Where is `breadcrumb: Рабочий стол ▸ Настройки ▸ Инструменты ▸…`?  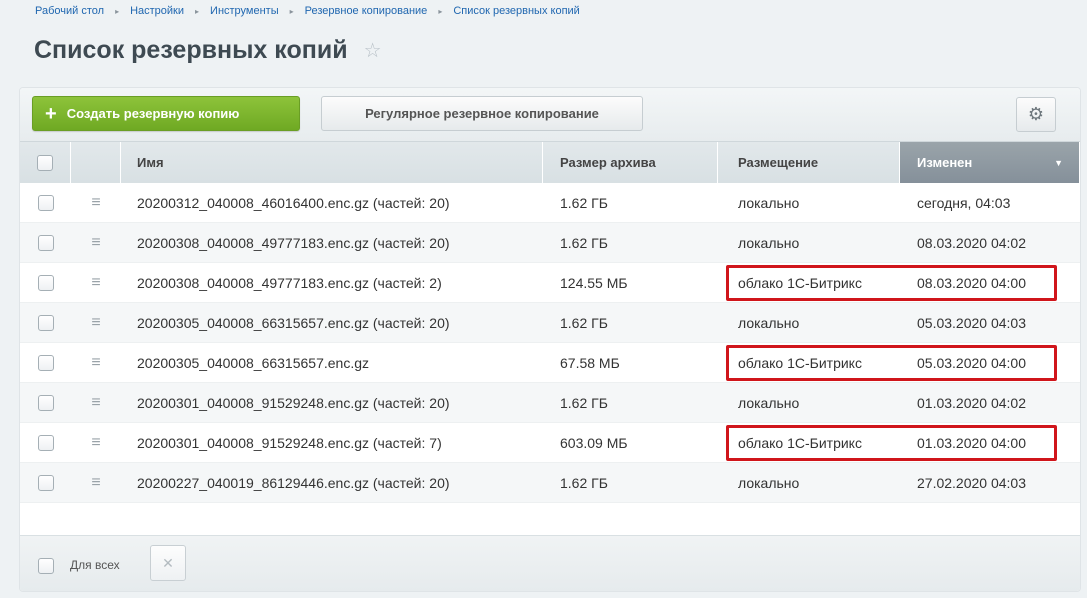
breadcrumb: Рабочий стол ▸ Настройки ▸ Инструменты ▸… is located at coordinates (307, 11).